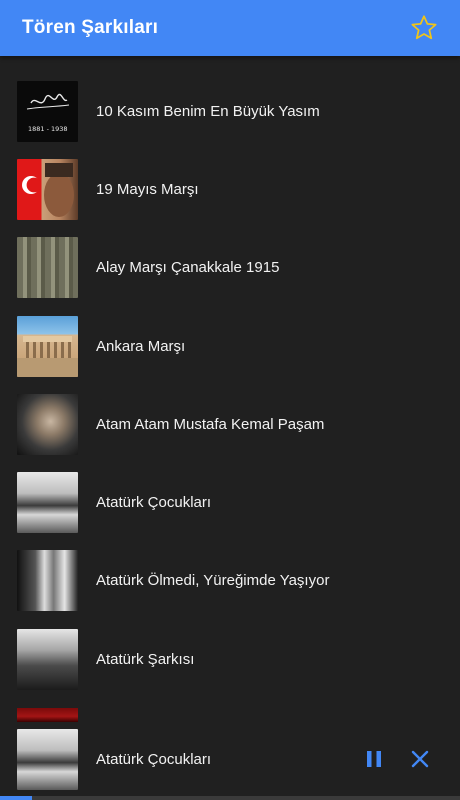 This screenshot has height=800, width=460. I want to click on song-title: Alay Marşı Çanakkale 1915, so click(188, 268).